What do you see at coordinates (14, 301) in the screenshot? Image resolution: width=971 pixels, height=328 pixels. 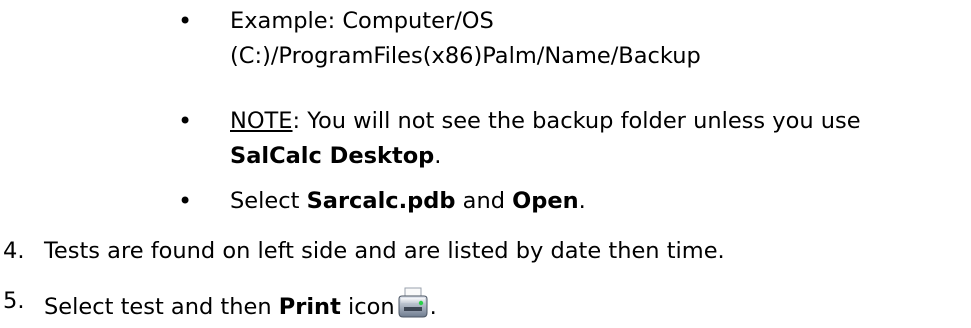 I see `step-5-number: 5.` at bounding box center [14, 301].